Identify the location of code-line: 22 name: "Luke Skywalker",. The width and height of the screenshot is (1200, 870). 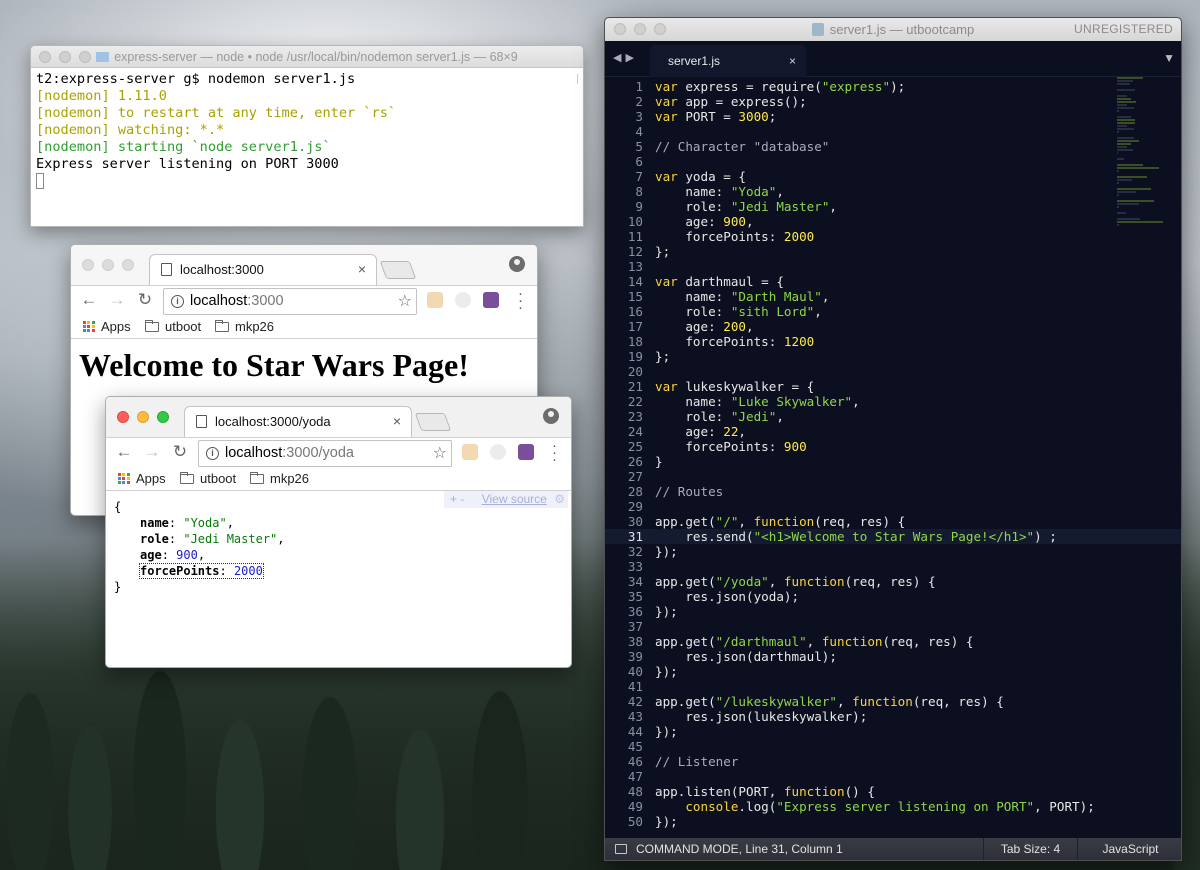
(893, 401).